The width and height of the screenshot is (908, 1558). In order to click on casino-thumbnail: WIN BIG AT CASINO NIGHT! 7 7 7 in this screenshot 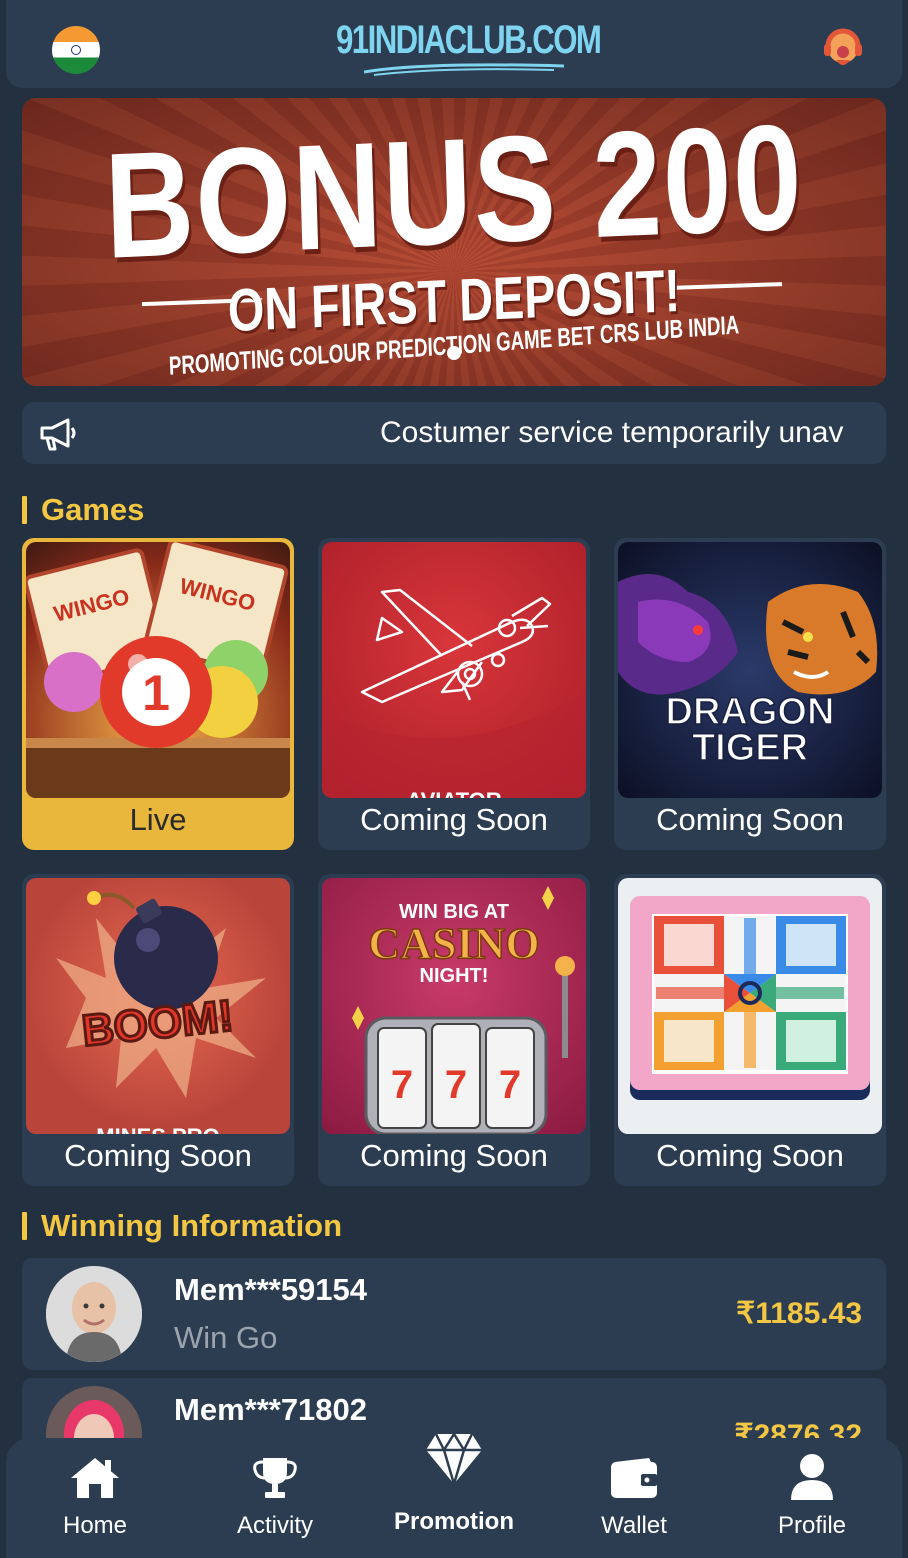, I will do `click(454, 1006)`.